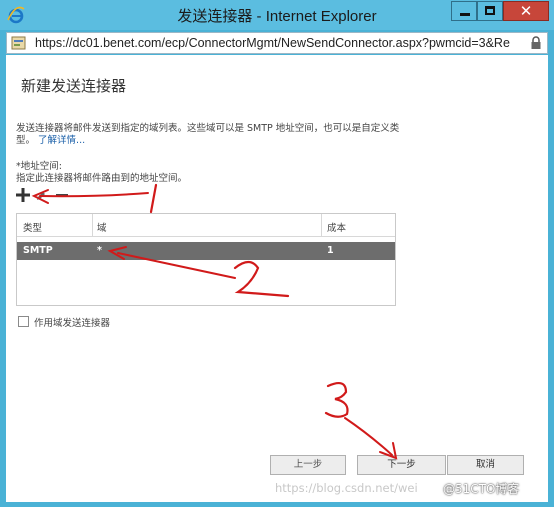 This screenshot has width=554, height=507. I want to click on minimize-icon, so click(465, 14).